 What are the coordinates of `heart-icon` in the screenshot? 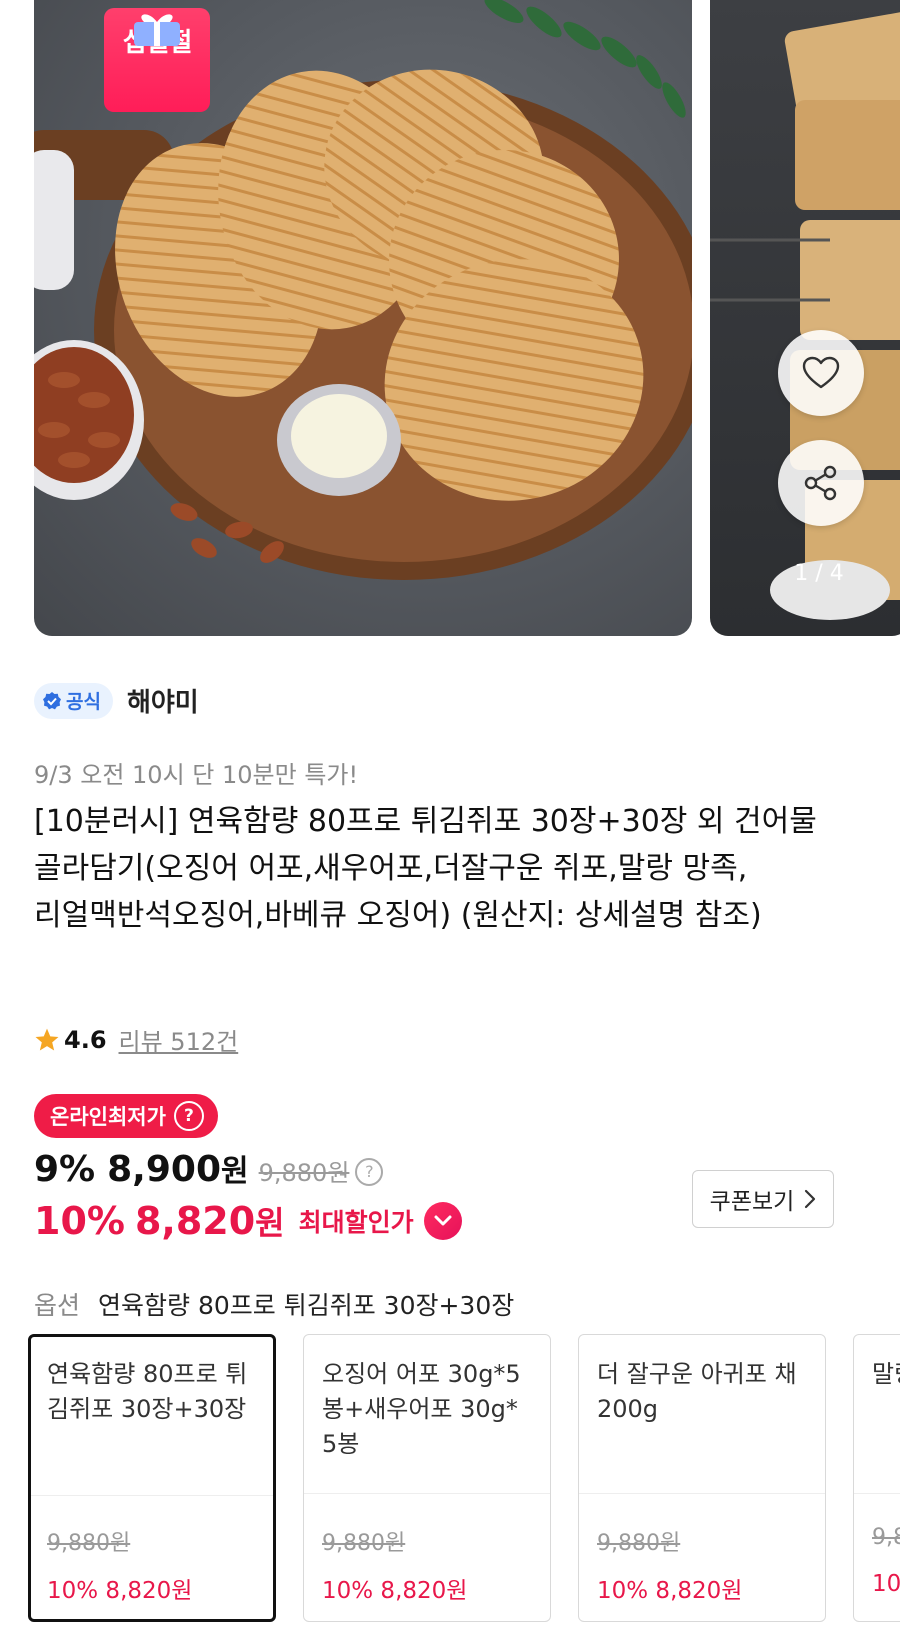 It's located at (821, 372).